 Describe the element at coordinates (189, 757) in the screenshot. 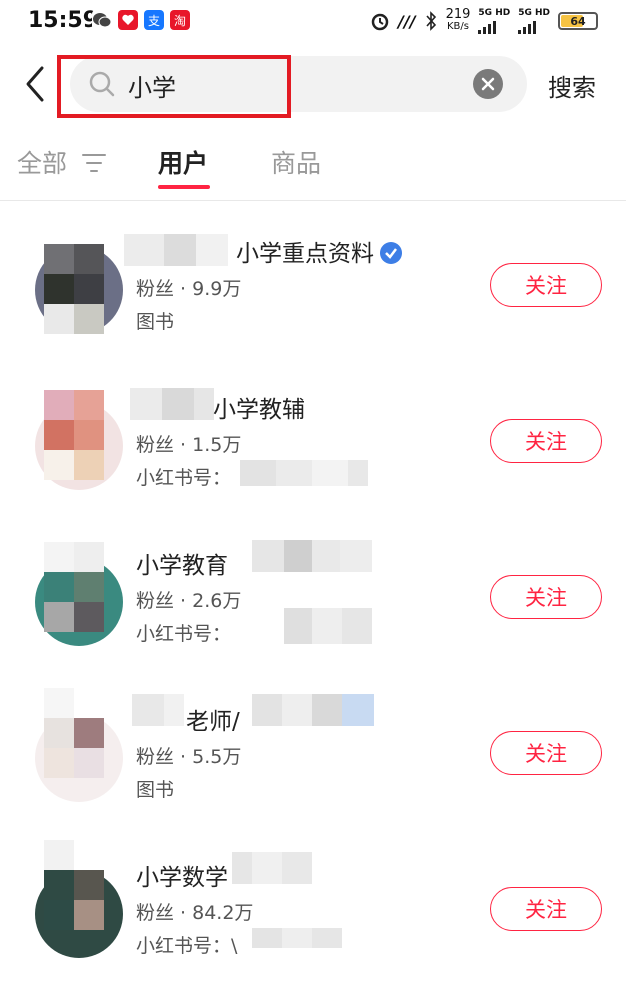

I see `fans-count: 粉丝 · 5.5万` at that location.